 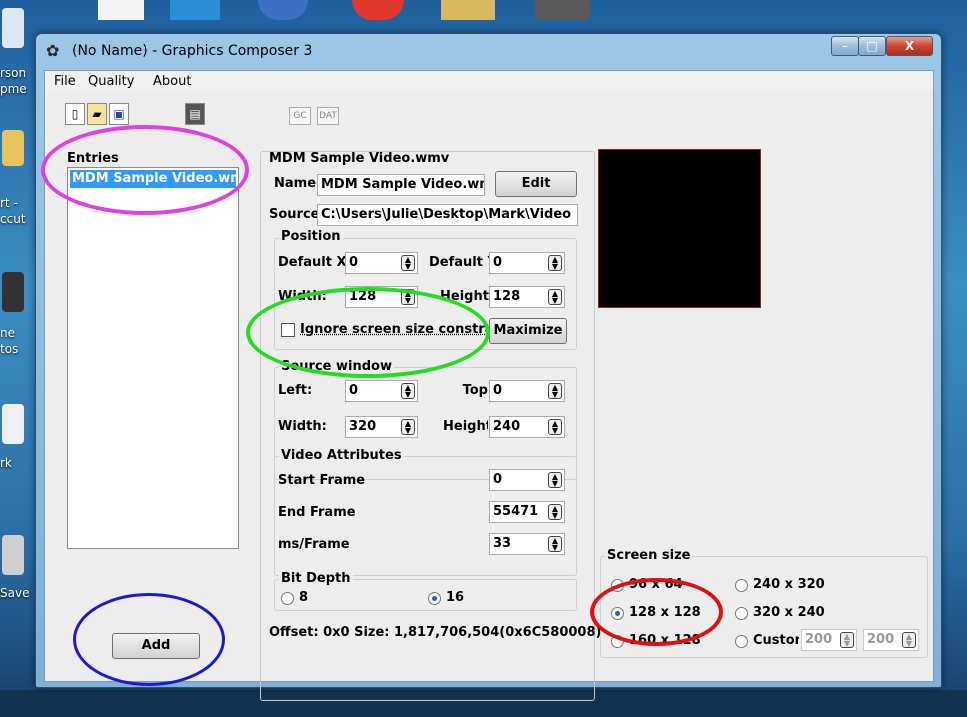 I want to click on height-value: 128, so click(x=507, y=296).